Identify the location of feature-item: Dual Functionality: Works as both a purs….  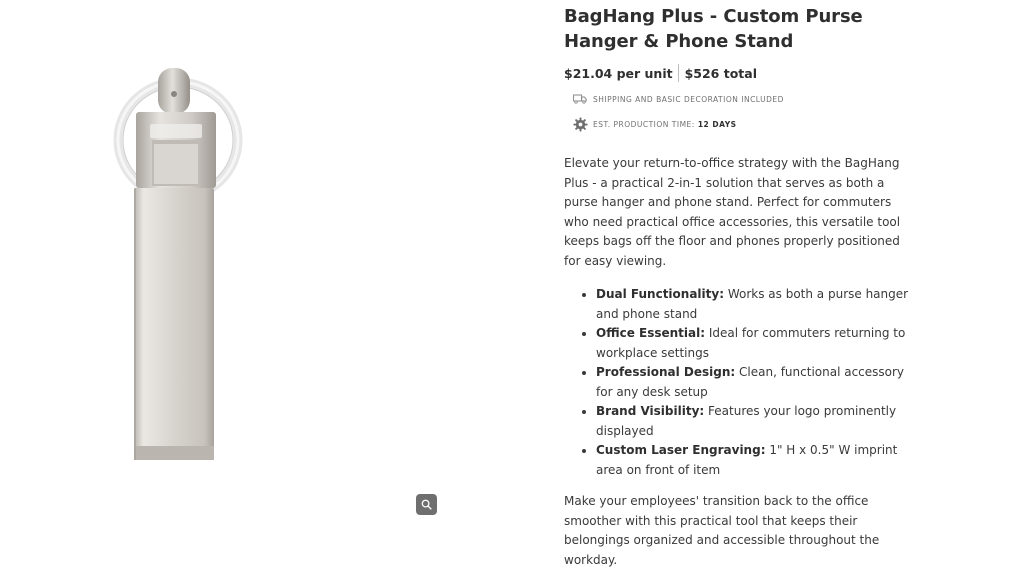
(756, 304).